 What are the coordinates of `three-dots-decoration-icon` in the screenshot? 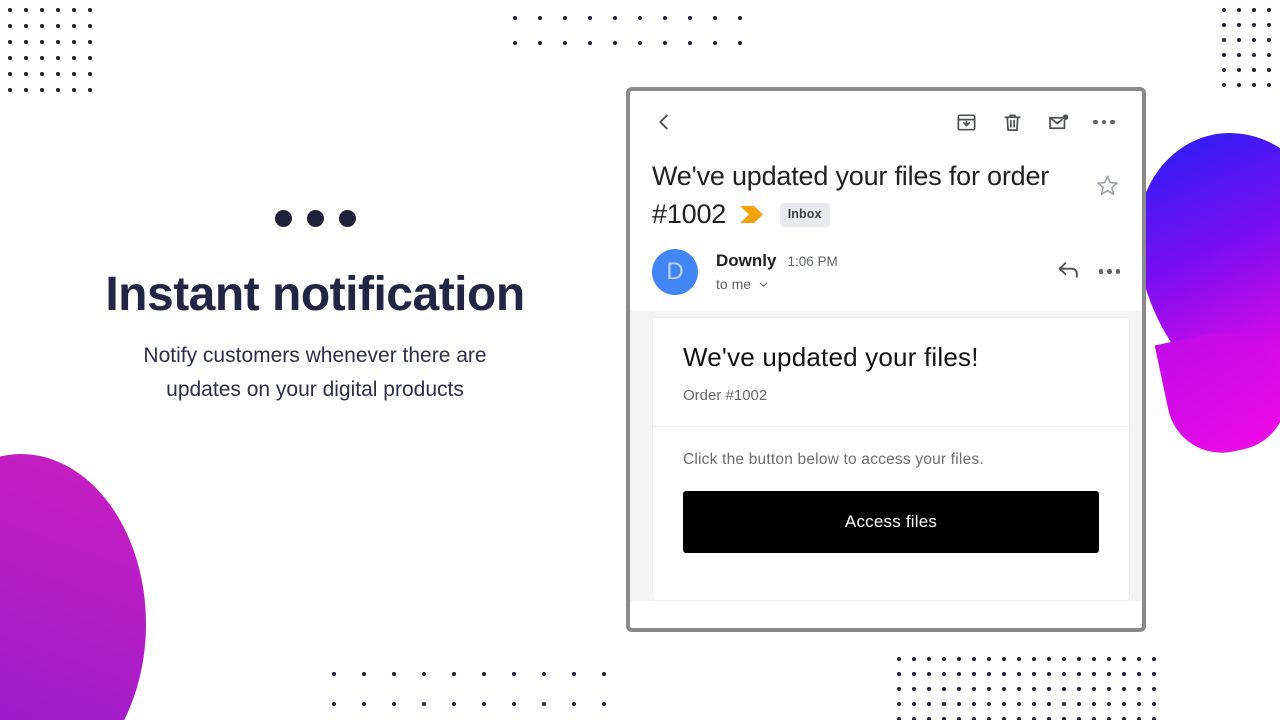 It's located at (315, 218).